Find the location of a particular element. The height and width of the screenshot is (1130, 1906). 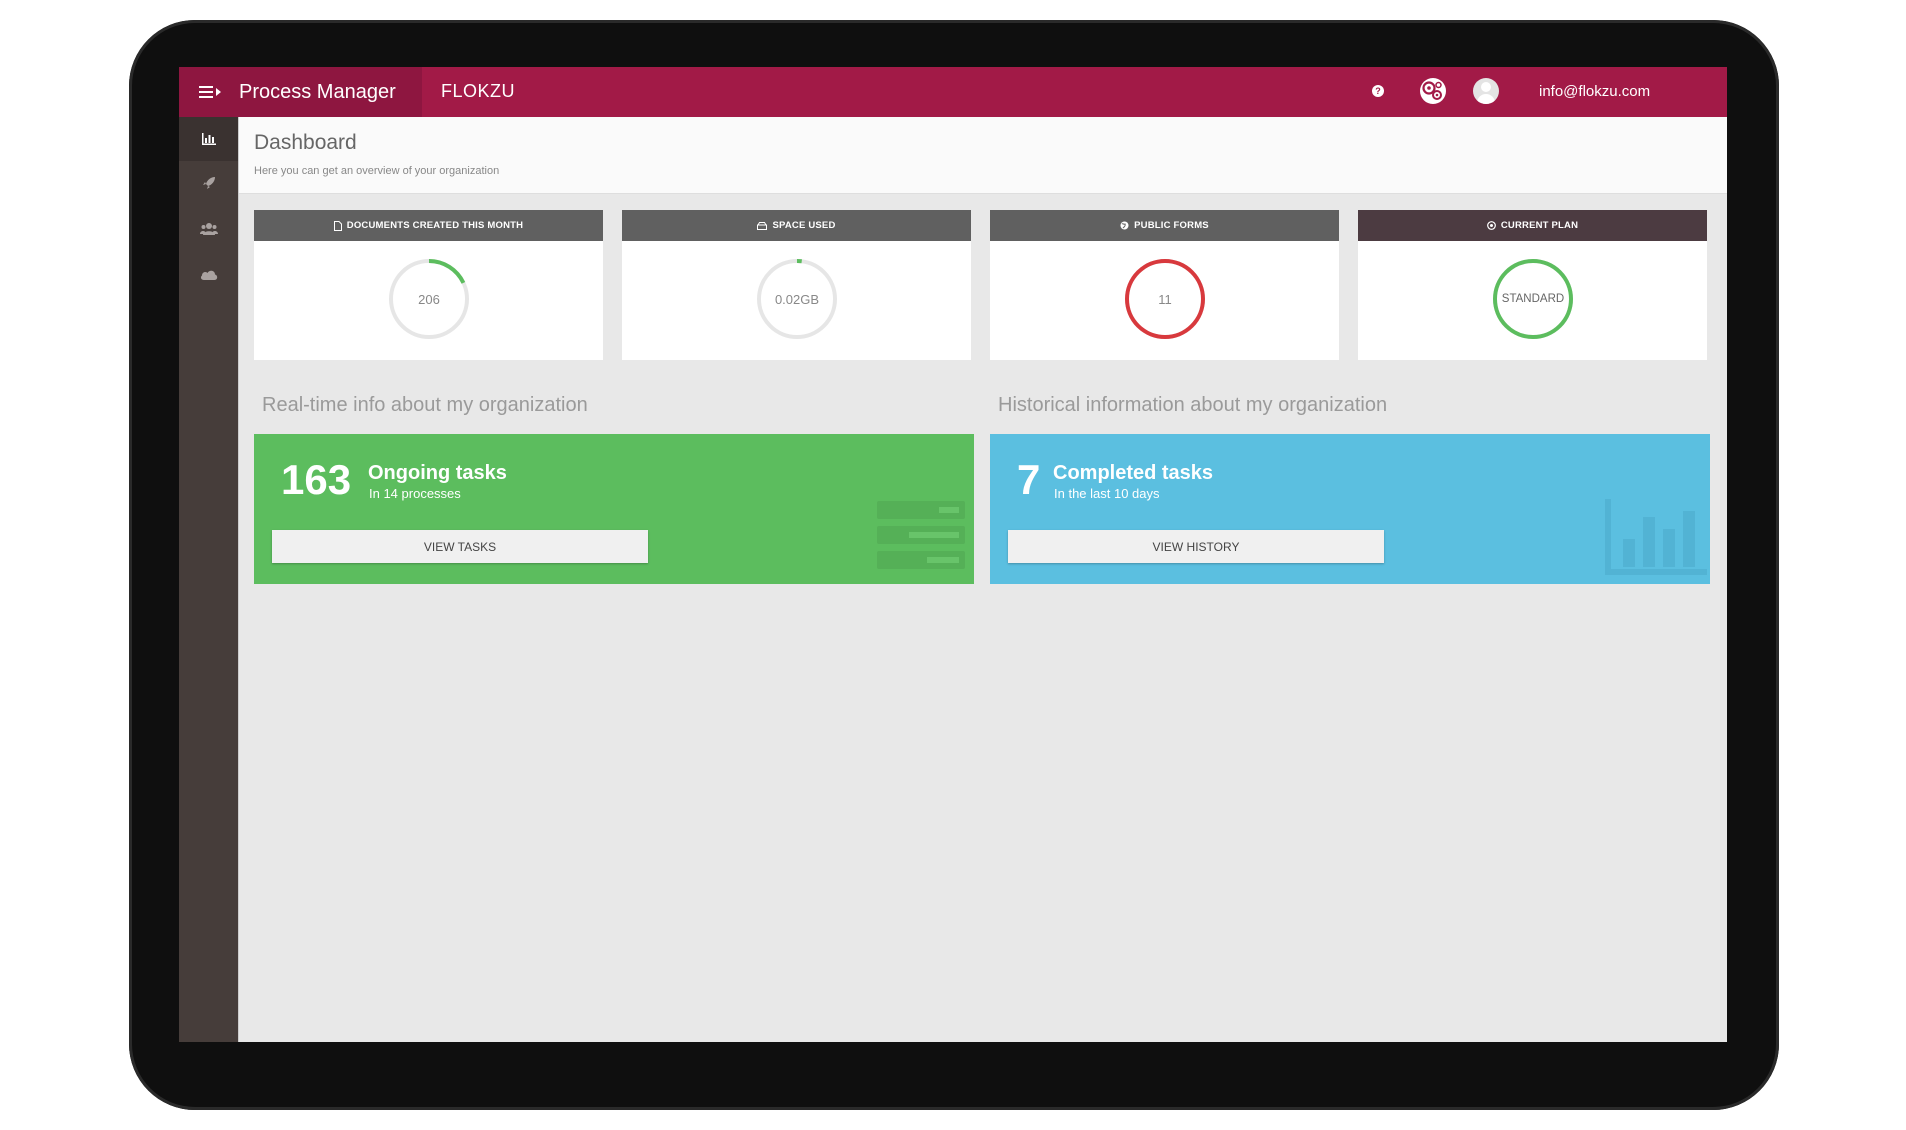

stat-card-public-forms: PUBLIC FORMS 11 is located at coordinates (1164, 285).